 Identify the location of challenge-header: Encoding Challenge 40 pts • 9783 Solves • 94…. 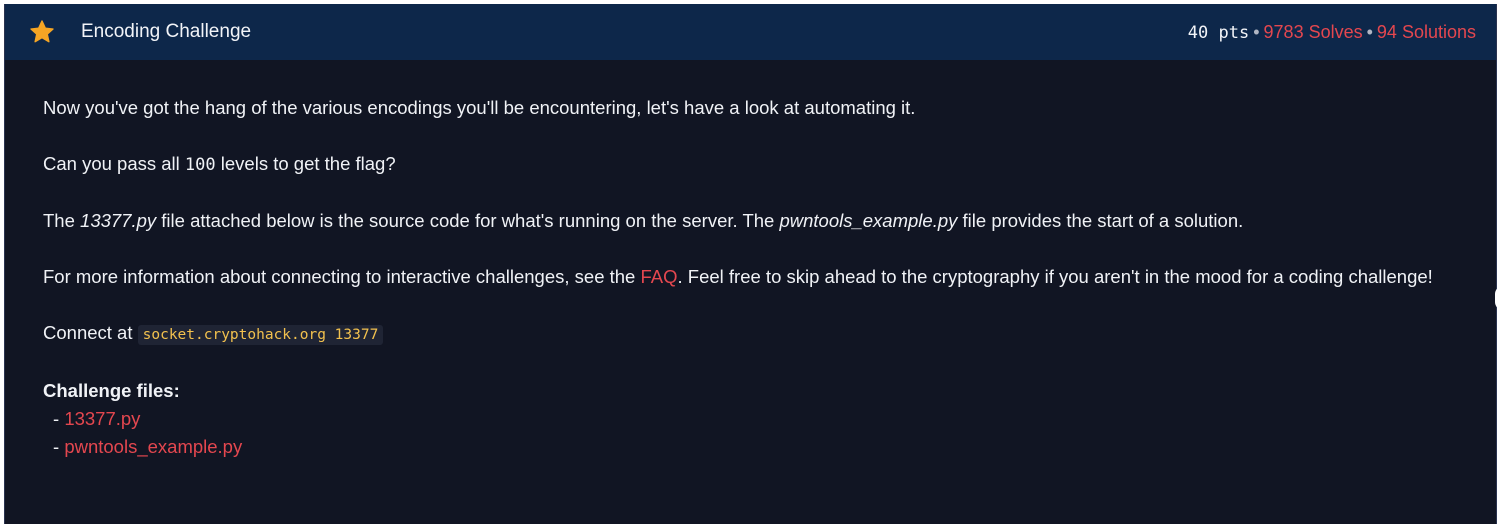
(750, 32).